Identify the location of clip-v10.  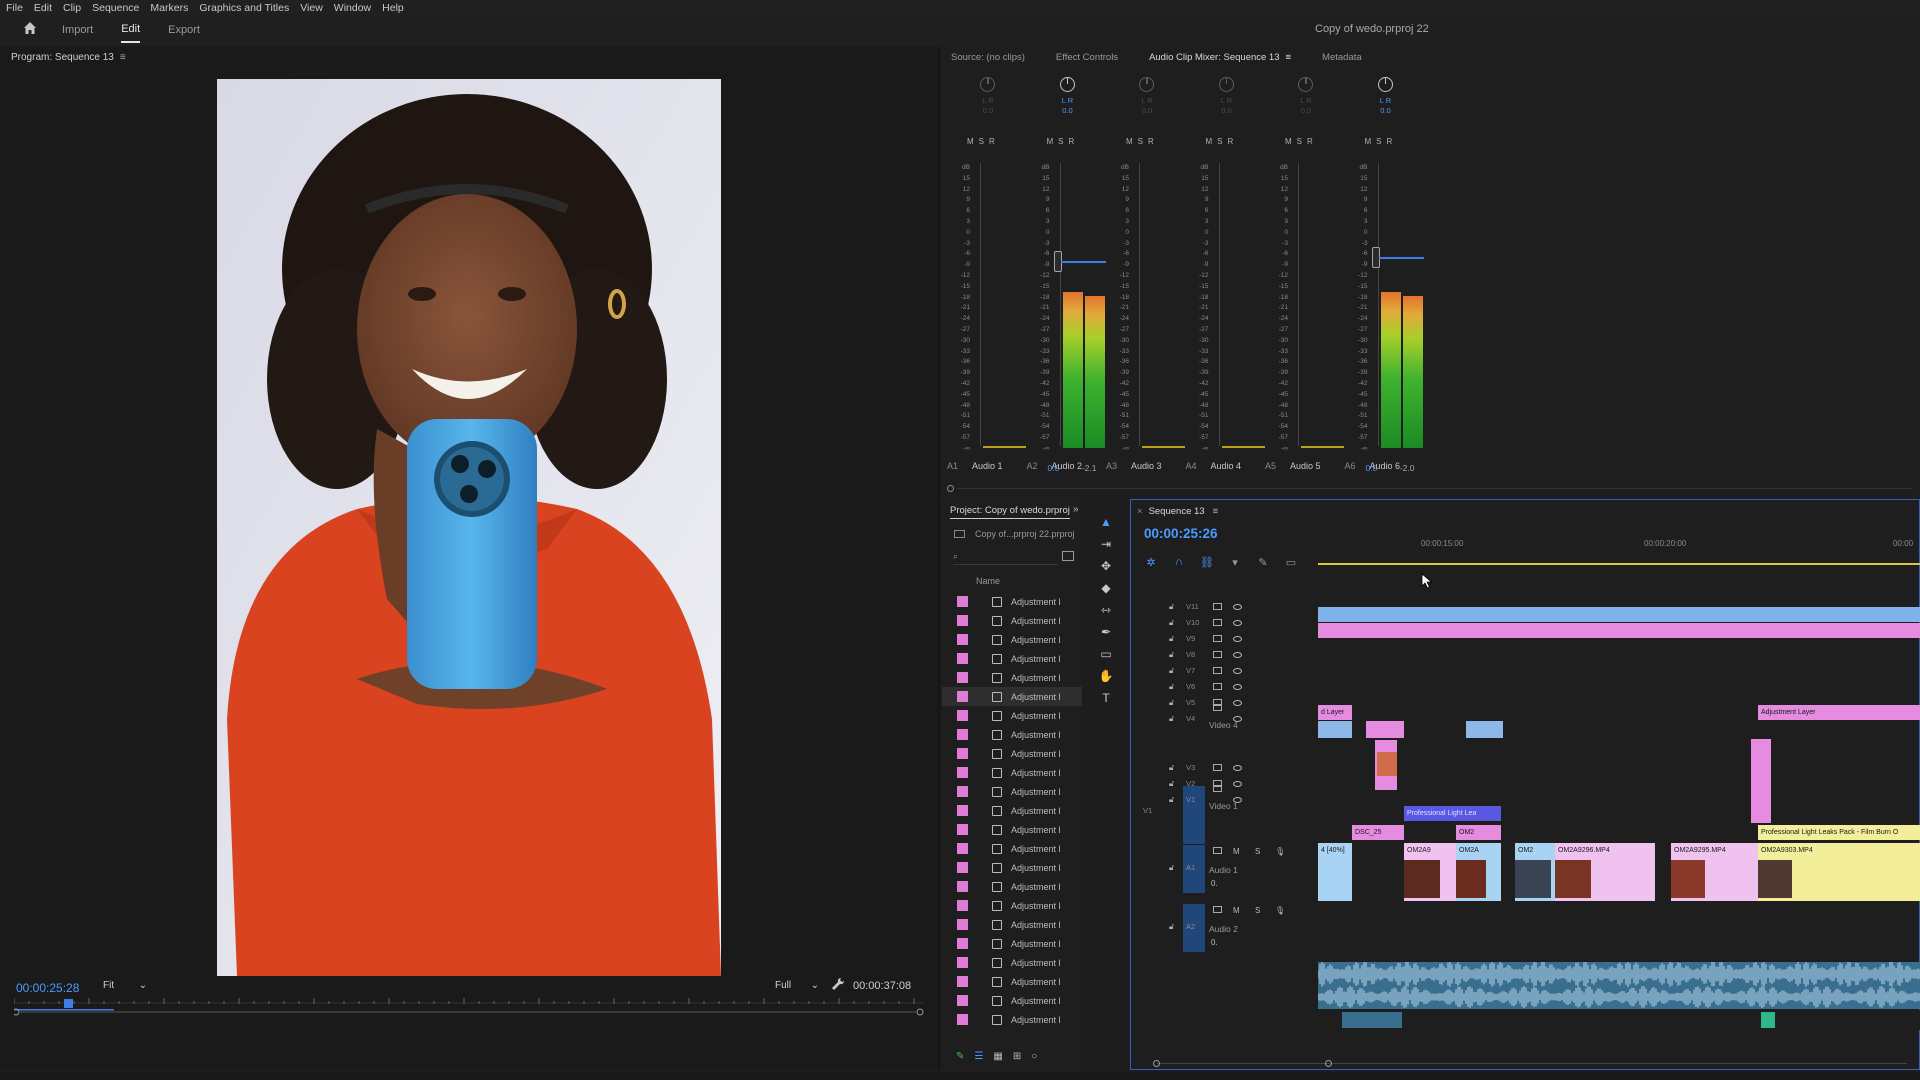
(1619, 630).